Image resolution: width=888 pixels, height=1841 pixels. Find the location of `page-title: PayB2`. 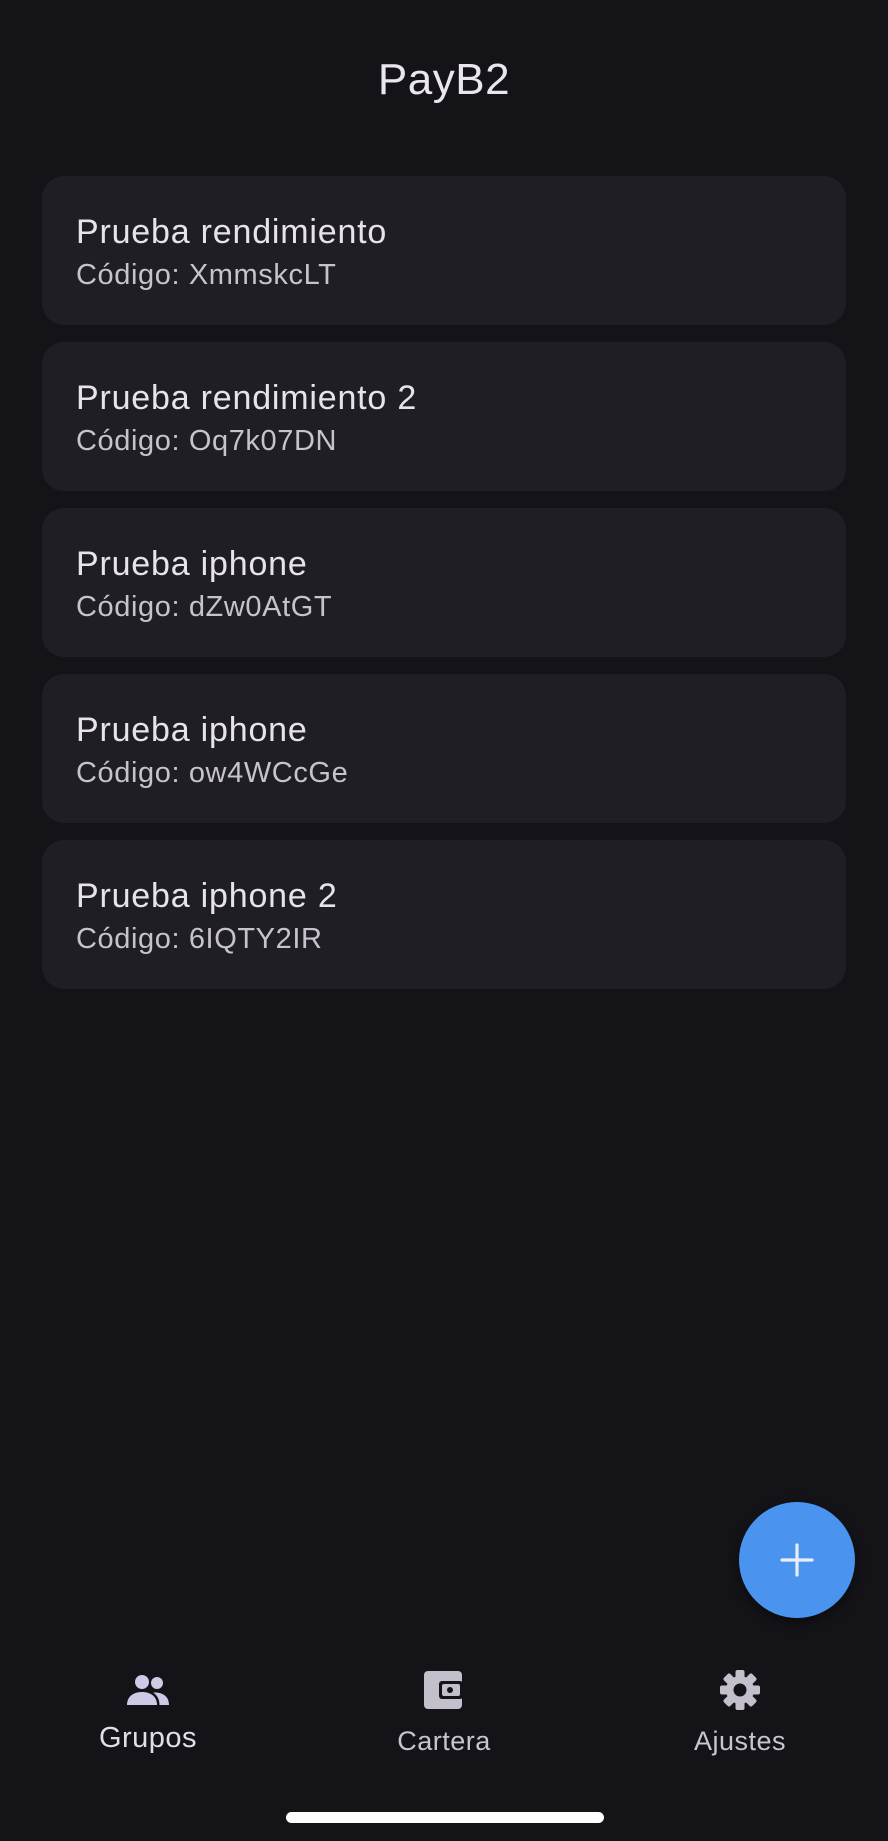

page-title: PayB2 is located at coordinates (444, 79).